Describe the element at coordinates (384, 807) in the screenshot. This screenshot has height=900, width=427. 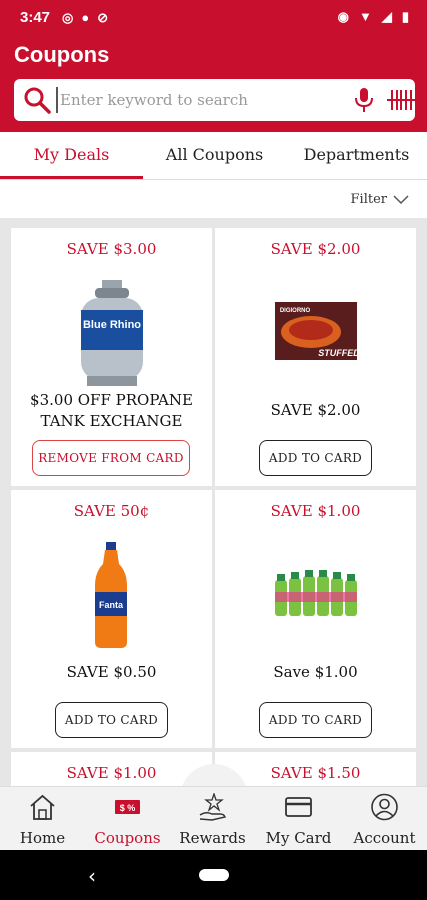
I see `account-icon` at that location.